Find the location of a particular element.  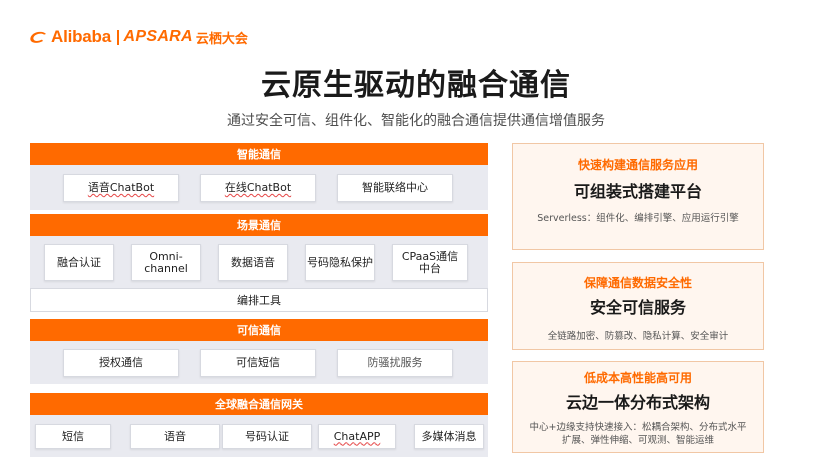

card-desc: 全链路加密、防篡改、隐私计算、安全审计 is located at coordinates (638, 336).